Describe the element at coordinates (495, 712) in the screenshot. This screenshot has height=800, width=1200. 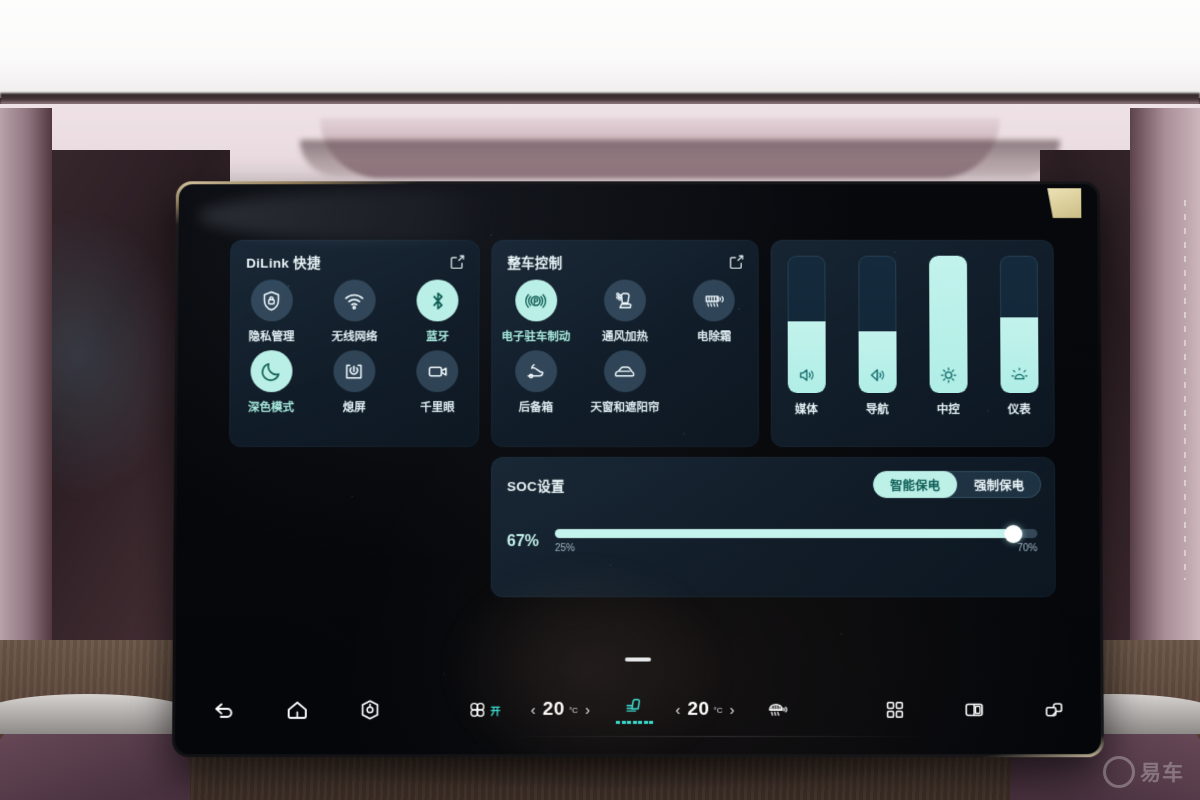
I see `fan-state-label: 开` at that location.